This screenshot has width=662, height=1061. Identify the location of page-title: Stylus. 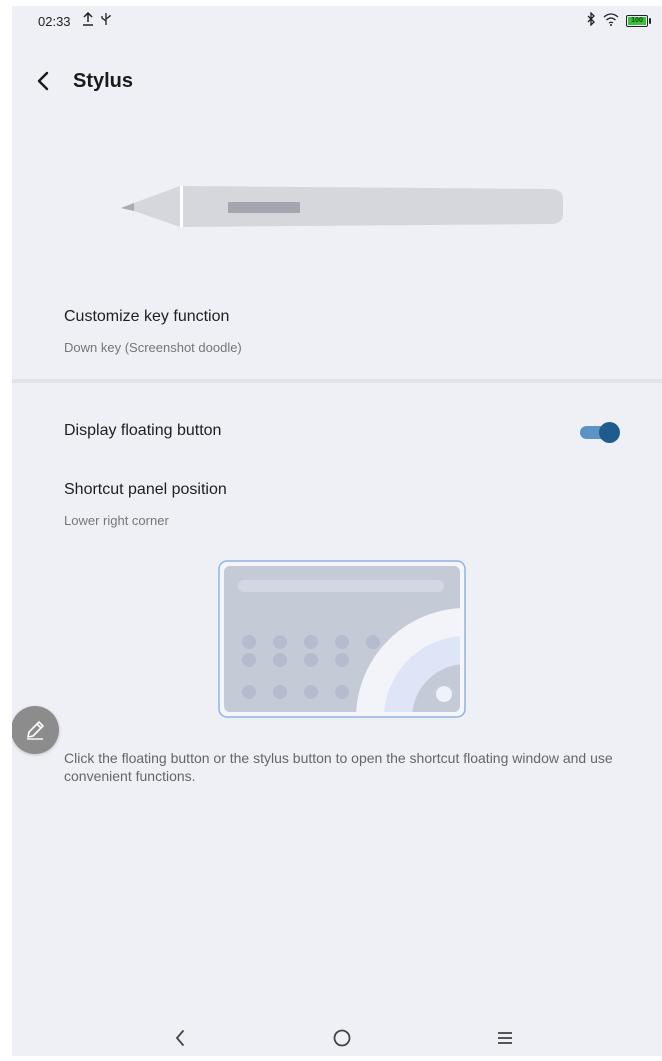
(103, 81).